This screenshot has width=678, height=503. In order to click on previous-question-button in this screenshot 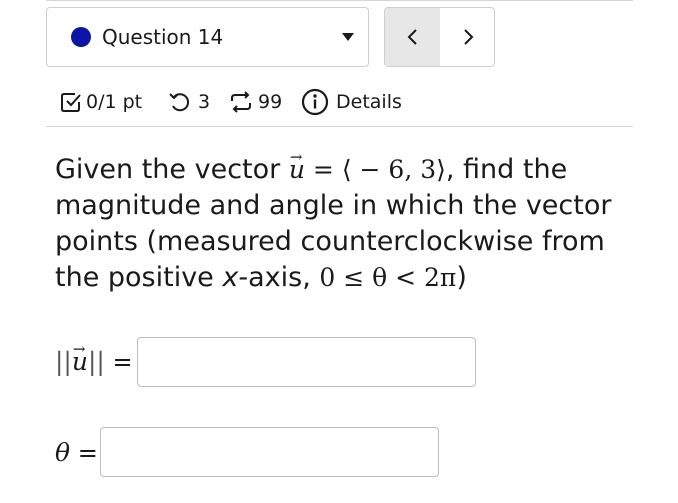, I will do `click(413, 37)`.